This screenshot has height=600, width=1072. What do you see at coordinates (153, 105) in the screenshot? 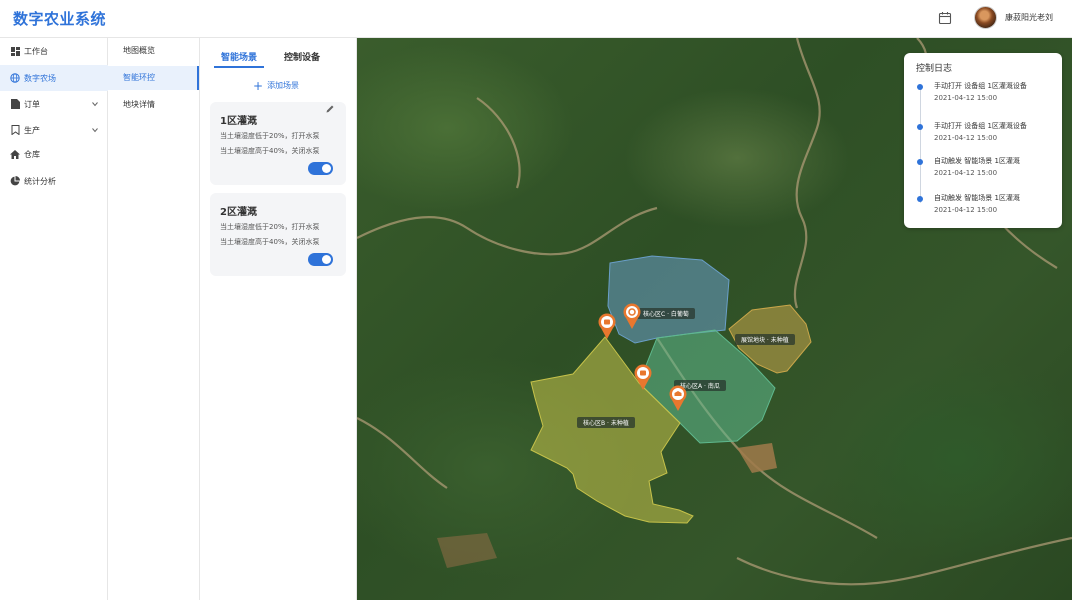
I see `submenu-item-plot-details: 地块详情` at bounding box center [153, 105].